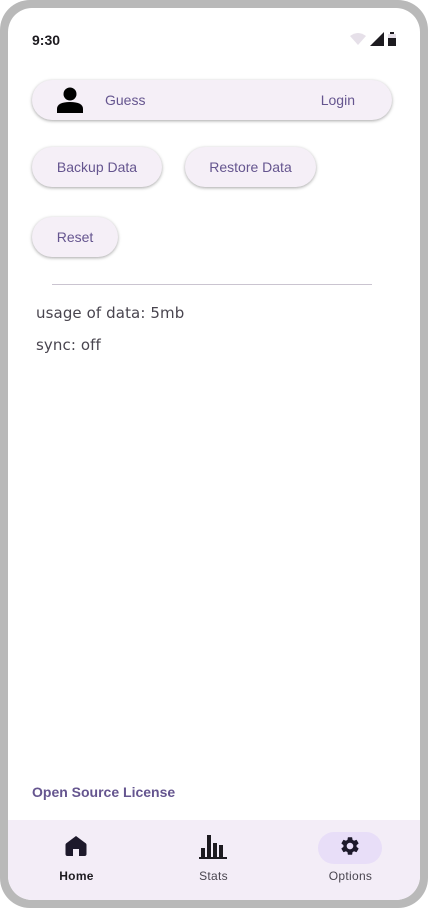 This screenshot has width=428, height=908. I want to click on nav-stats-indicator, so click(213, 848).